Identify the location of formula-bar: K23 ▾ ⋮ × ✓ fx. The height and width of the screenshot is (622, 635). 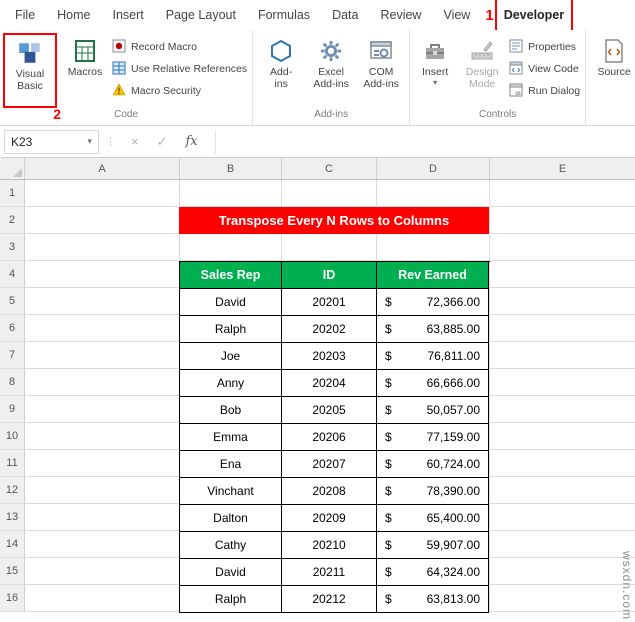
(317, 142).